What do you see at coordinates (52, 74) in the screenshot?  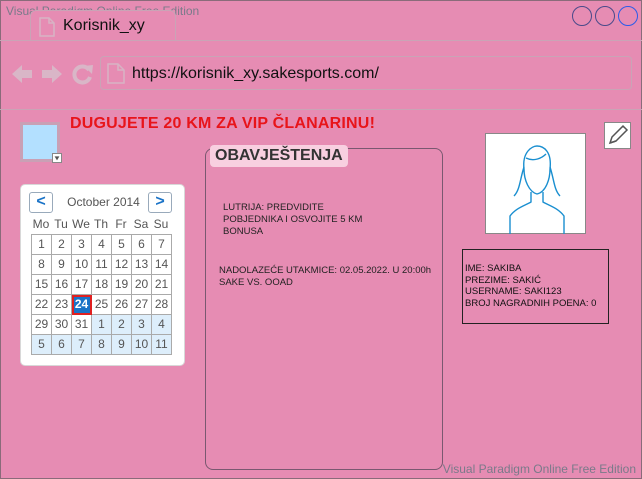 I see `forward-arrow-icon` at bounding box center [52, 74].